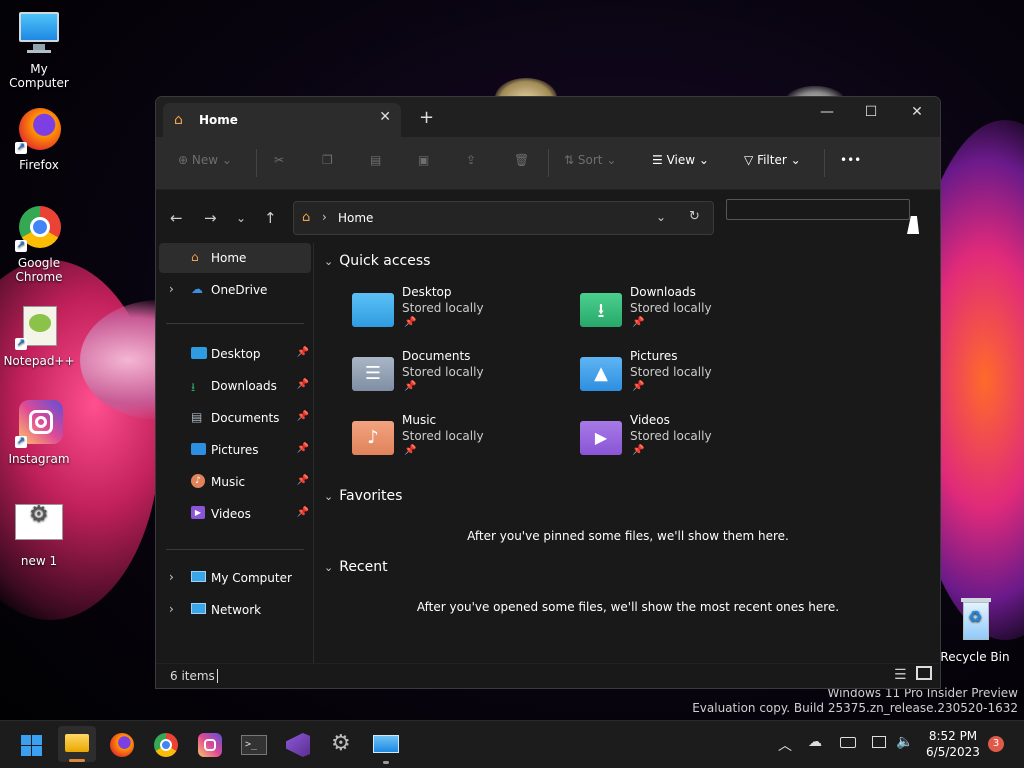 The width and height of the screenshot is (1024, 768). What do you see at coordinates (953, 744) in the screenshot?
I see `clock: 8:52 PM 6/5/2023` at bounding box center [953, 744].